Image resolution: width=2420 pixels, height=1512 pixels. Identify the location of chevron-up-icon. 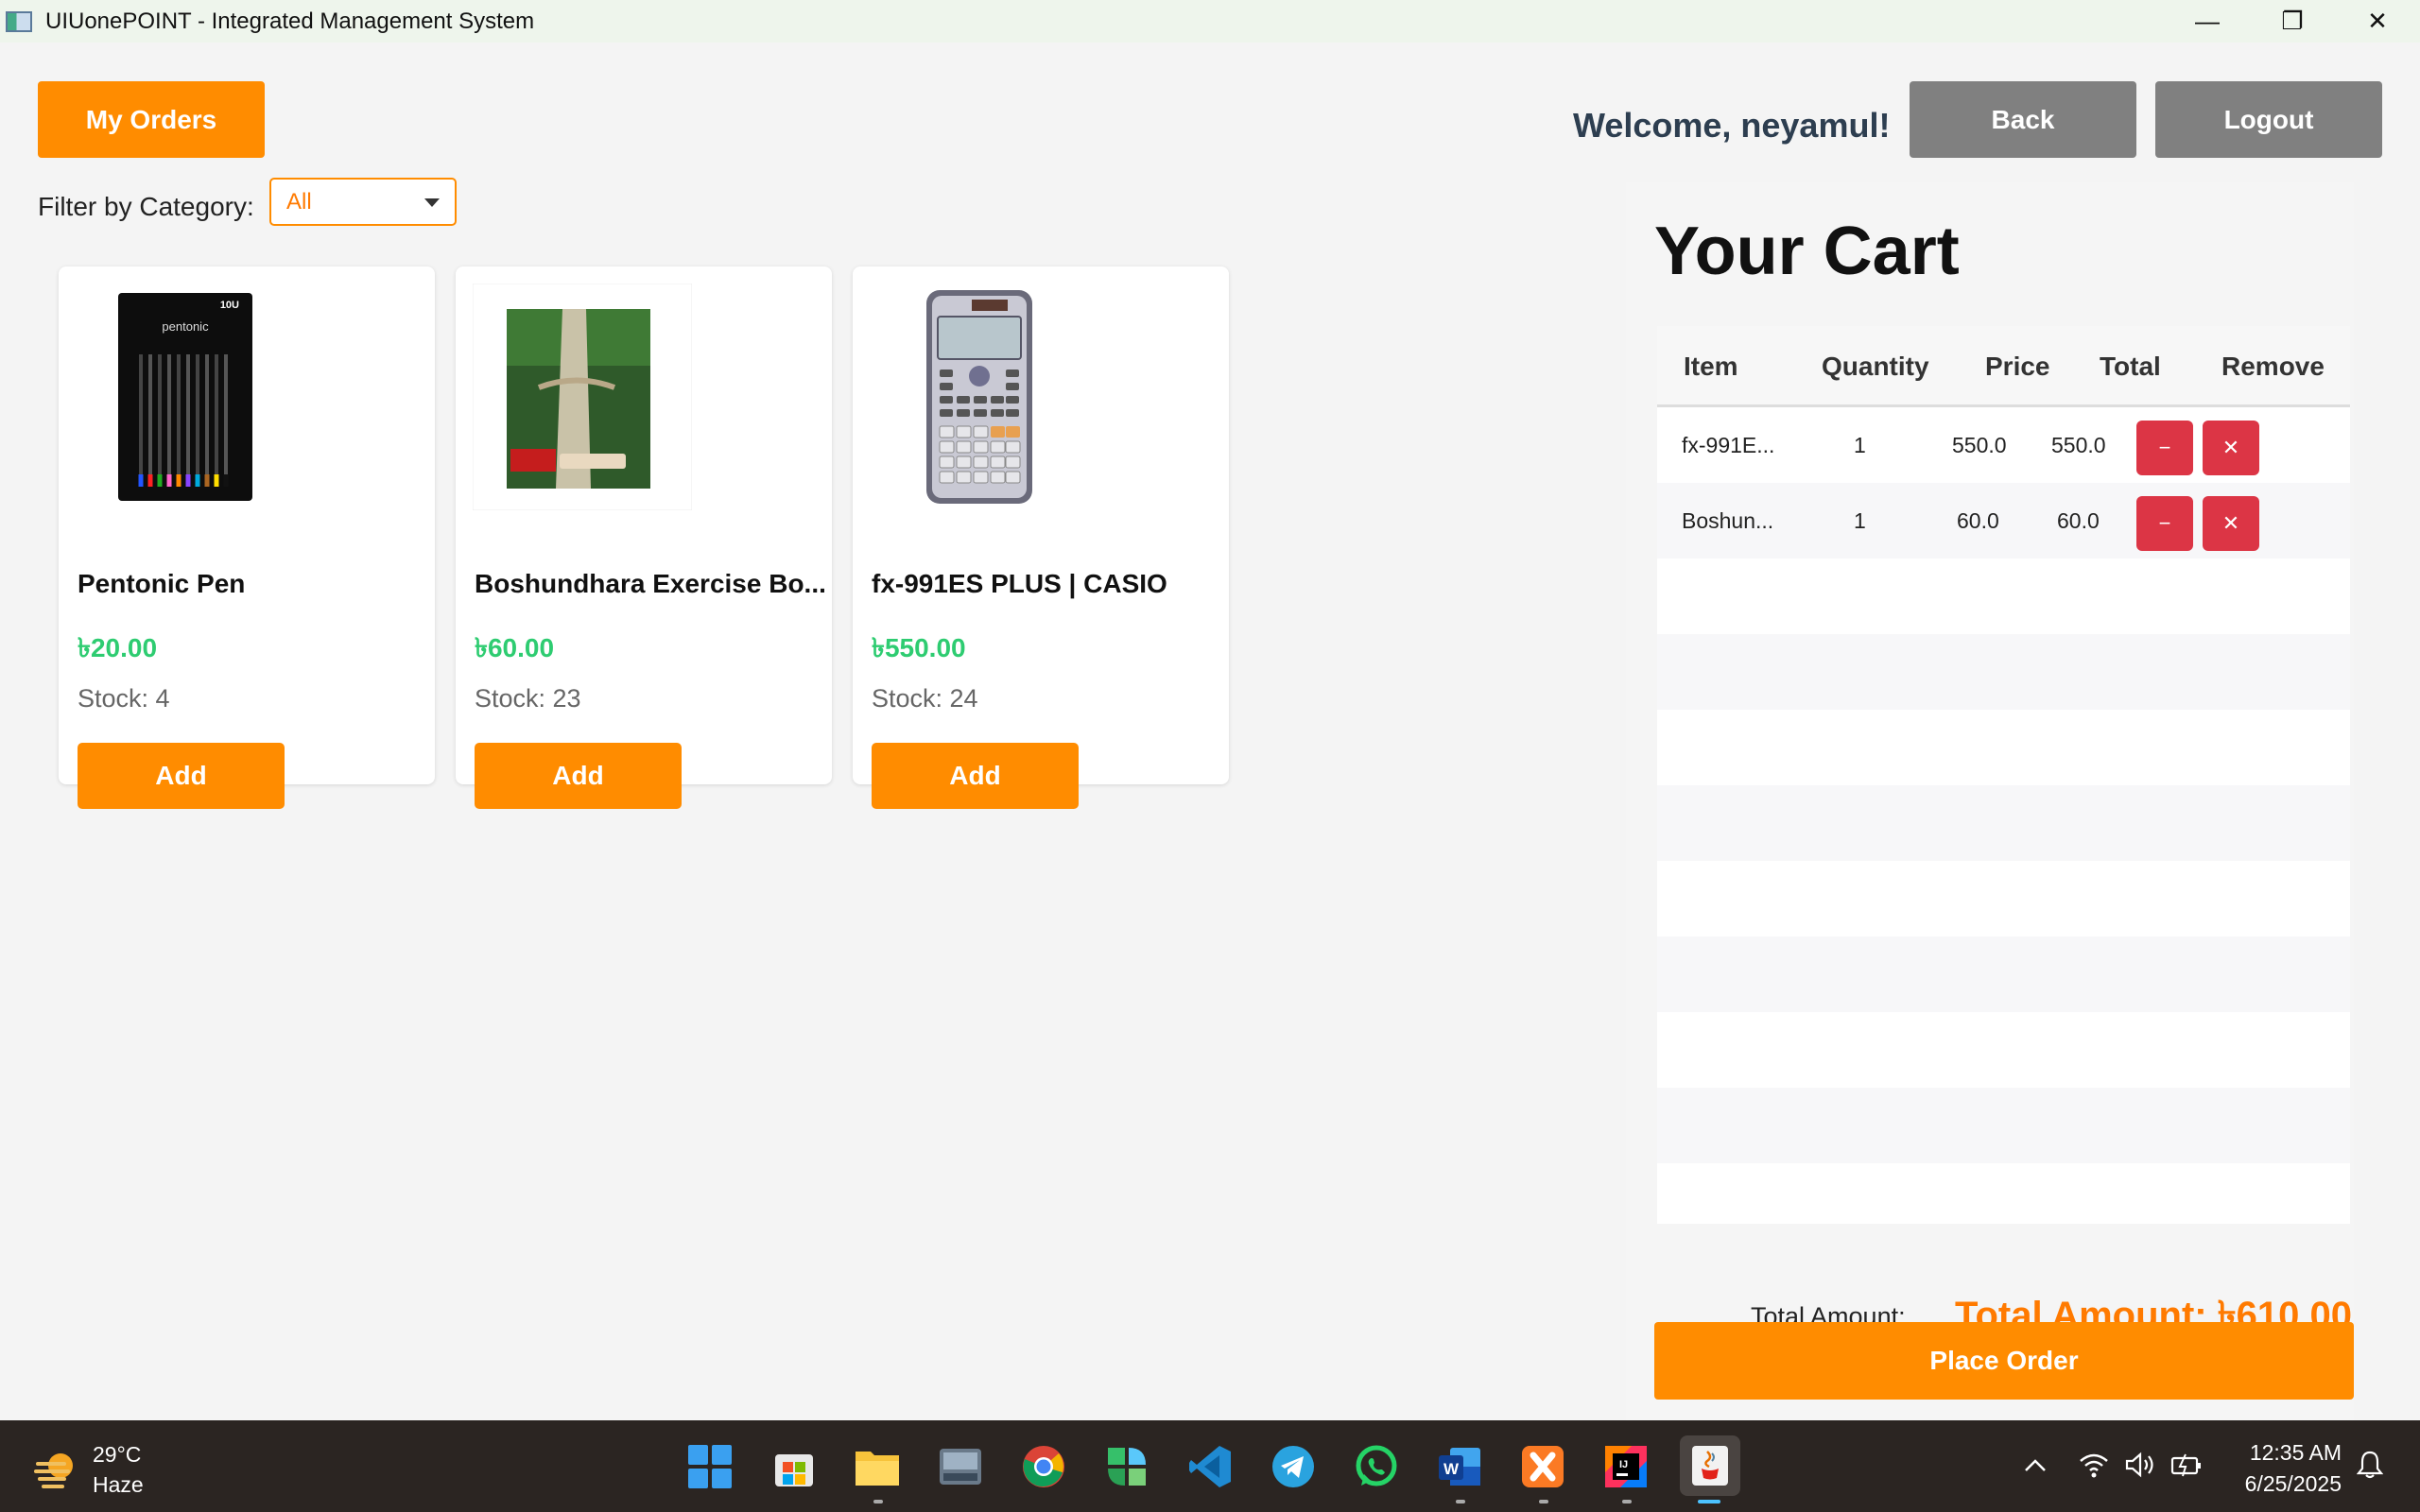
(2035, 1465).